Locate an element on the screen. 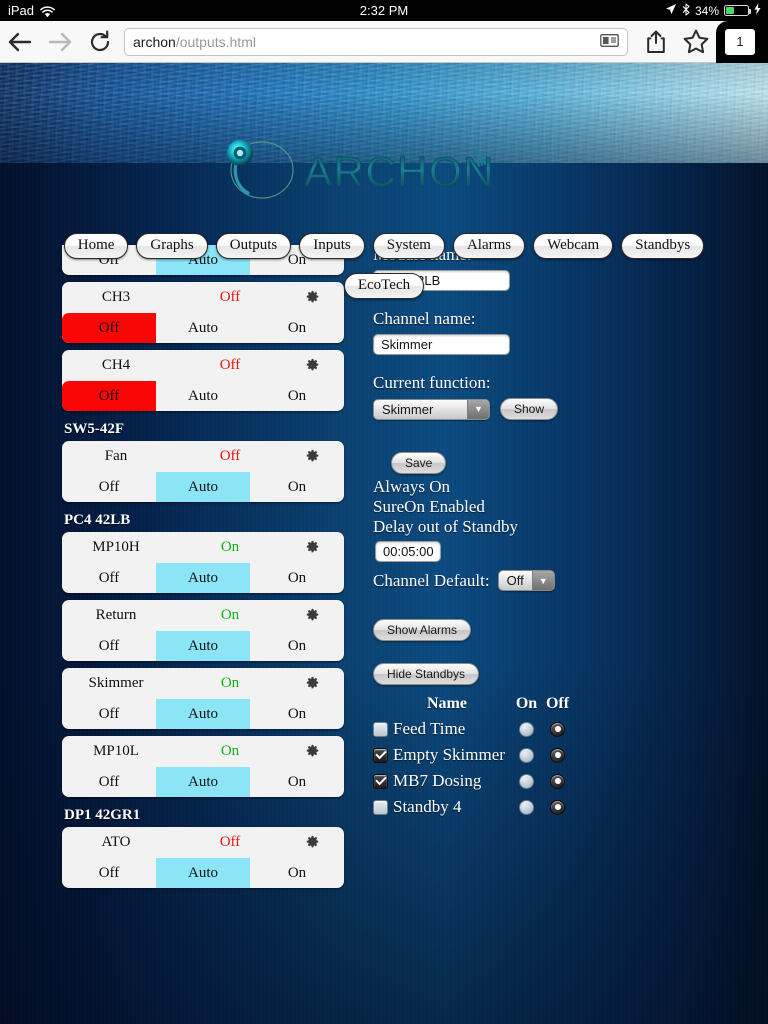 This screenshot has height=1024, width=768. chevron-down-icon: ▼ is located at coordinates (542, 581).